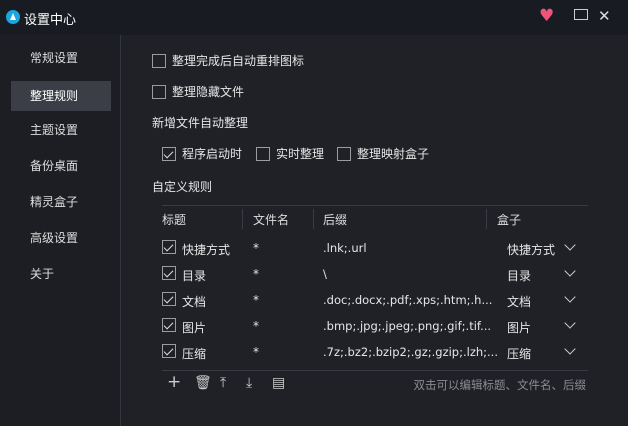  I want to click on mapped-box-option: 整理映射盒子, so click(383, 153).